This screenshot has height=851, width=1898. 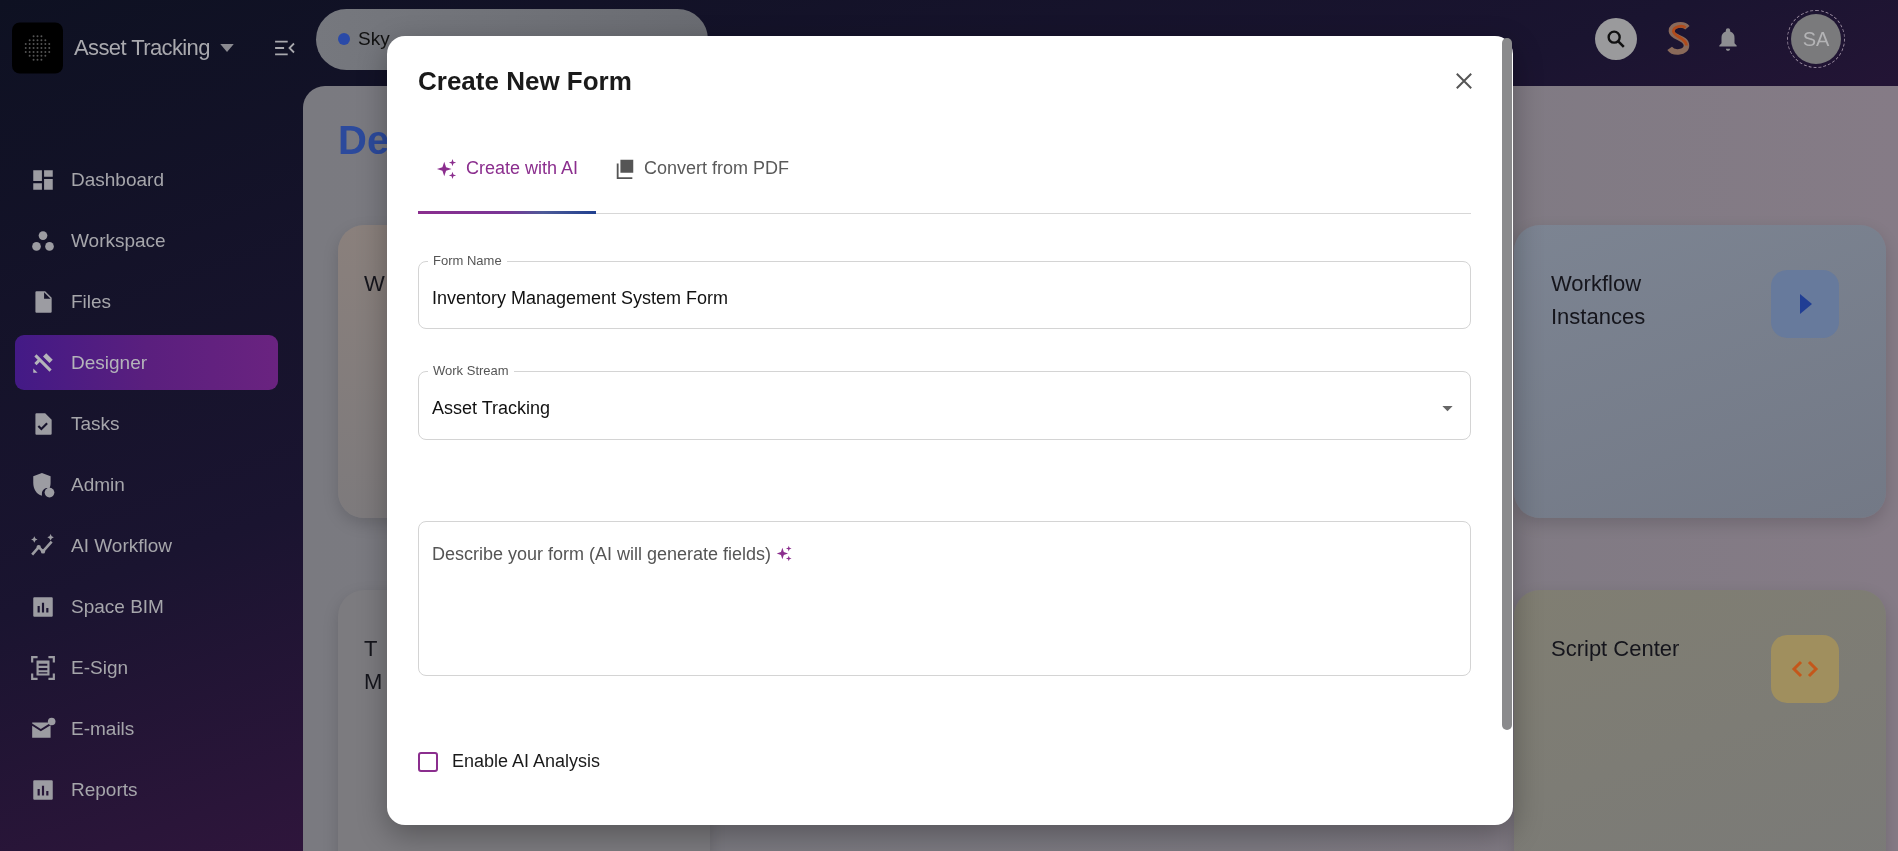 I want to click on checkbox-label: Enable AI Analysis, so click(x=526, y=761).